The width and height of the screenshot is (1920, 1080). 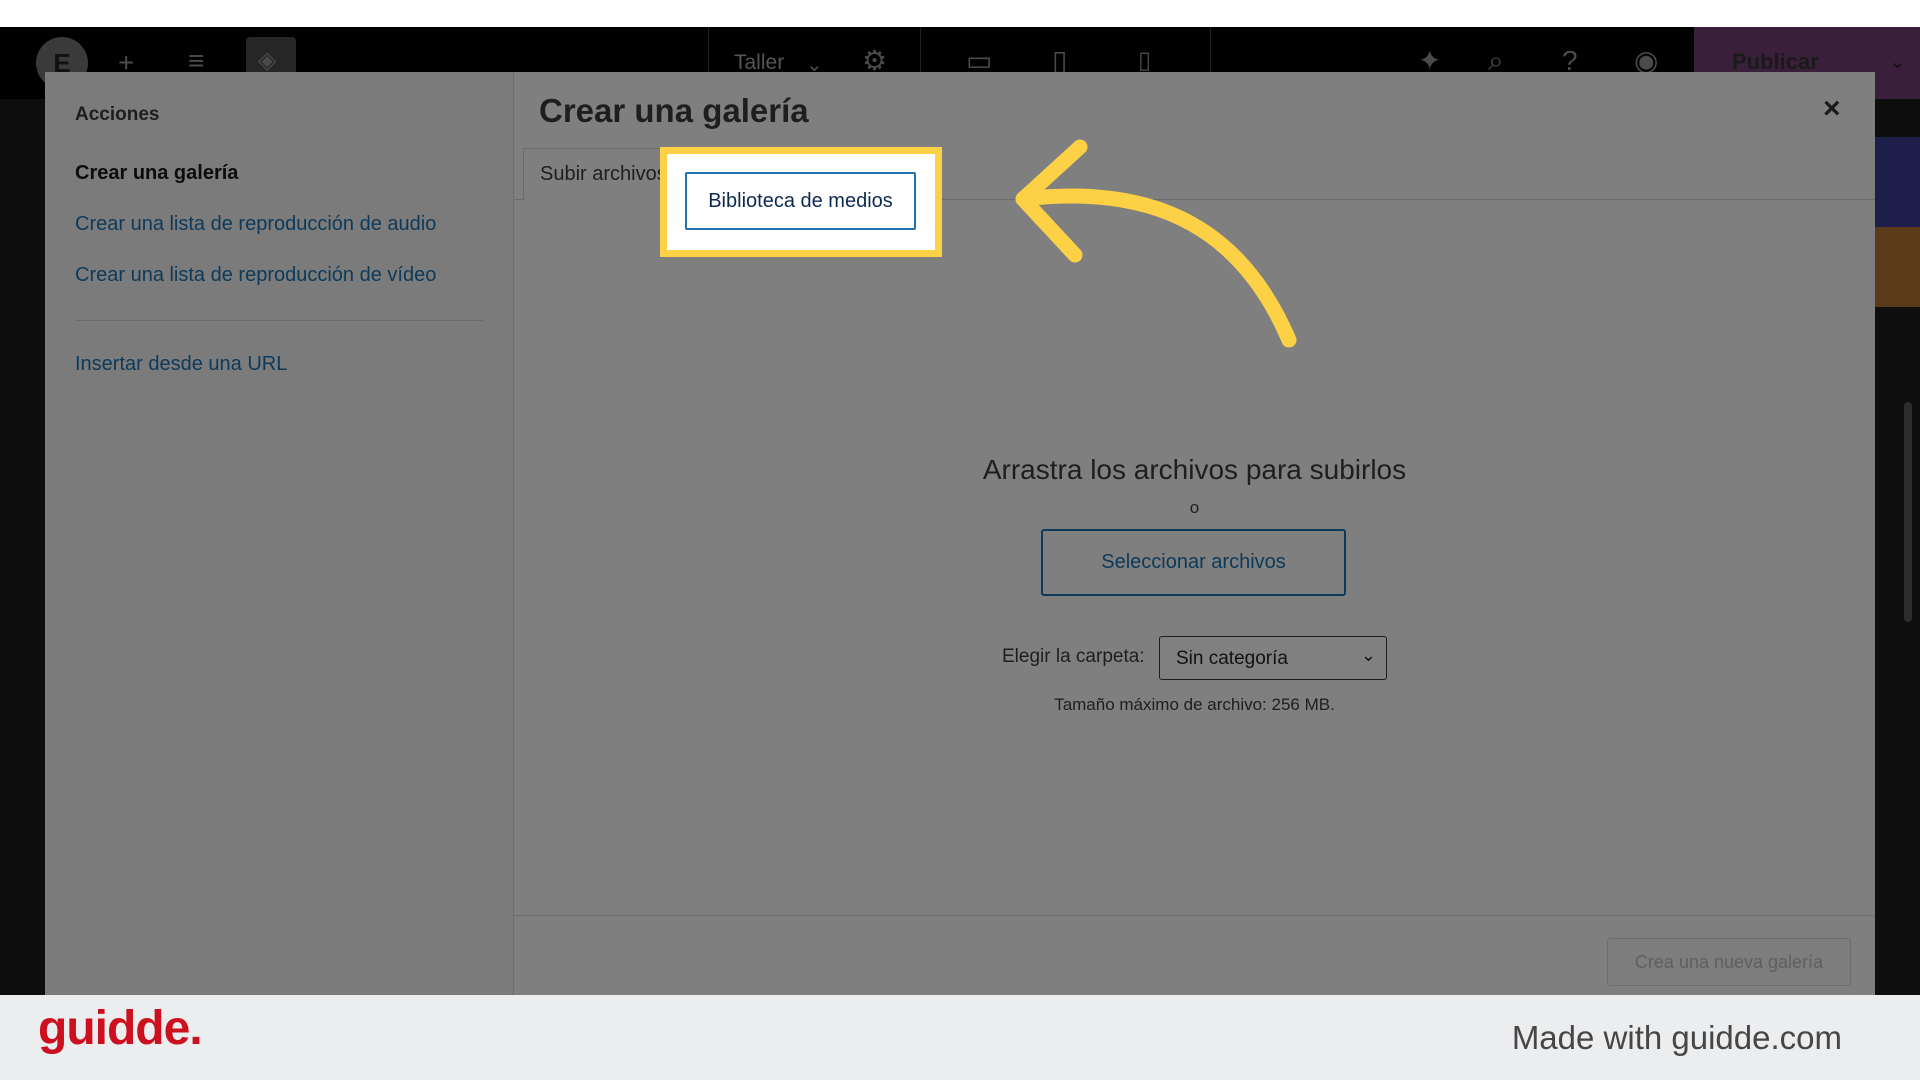 I want to click on desktop-icon: ▭, so click(x=979, y=61).